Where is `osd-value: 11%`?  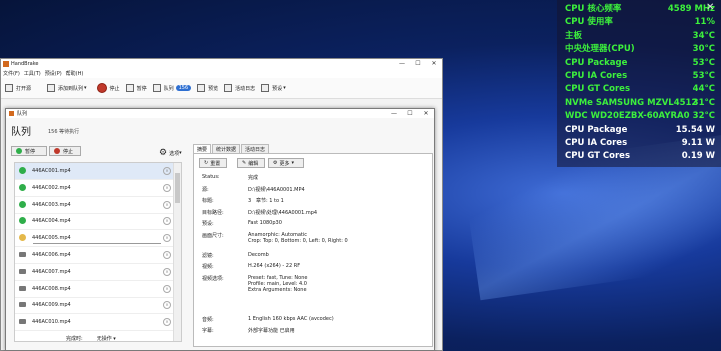 osd-value: 11% is located at coordinates (704, 22).